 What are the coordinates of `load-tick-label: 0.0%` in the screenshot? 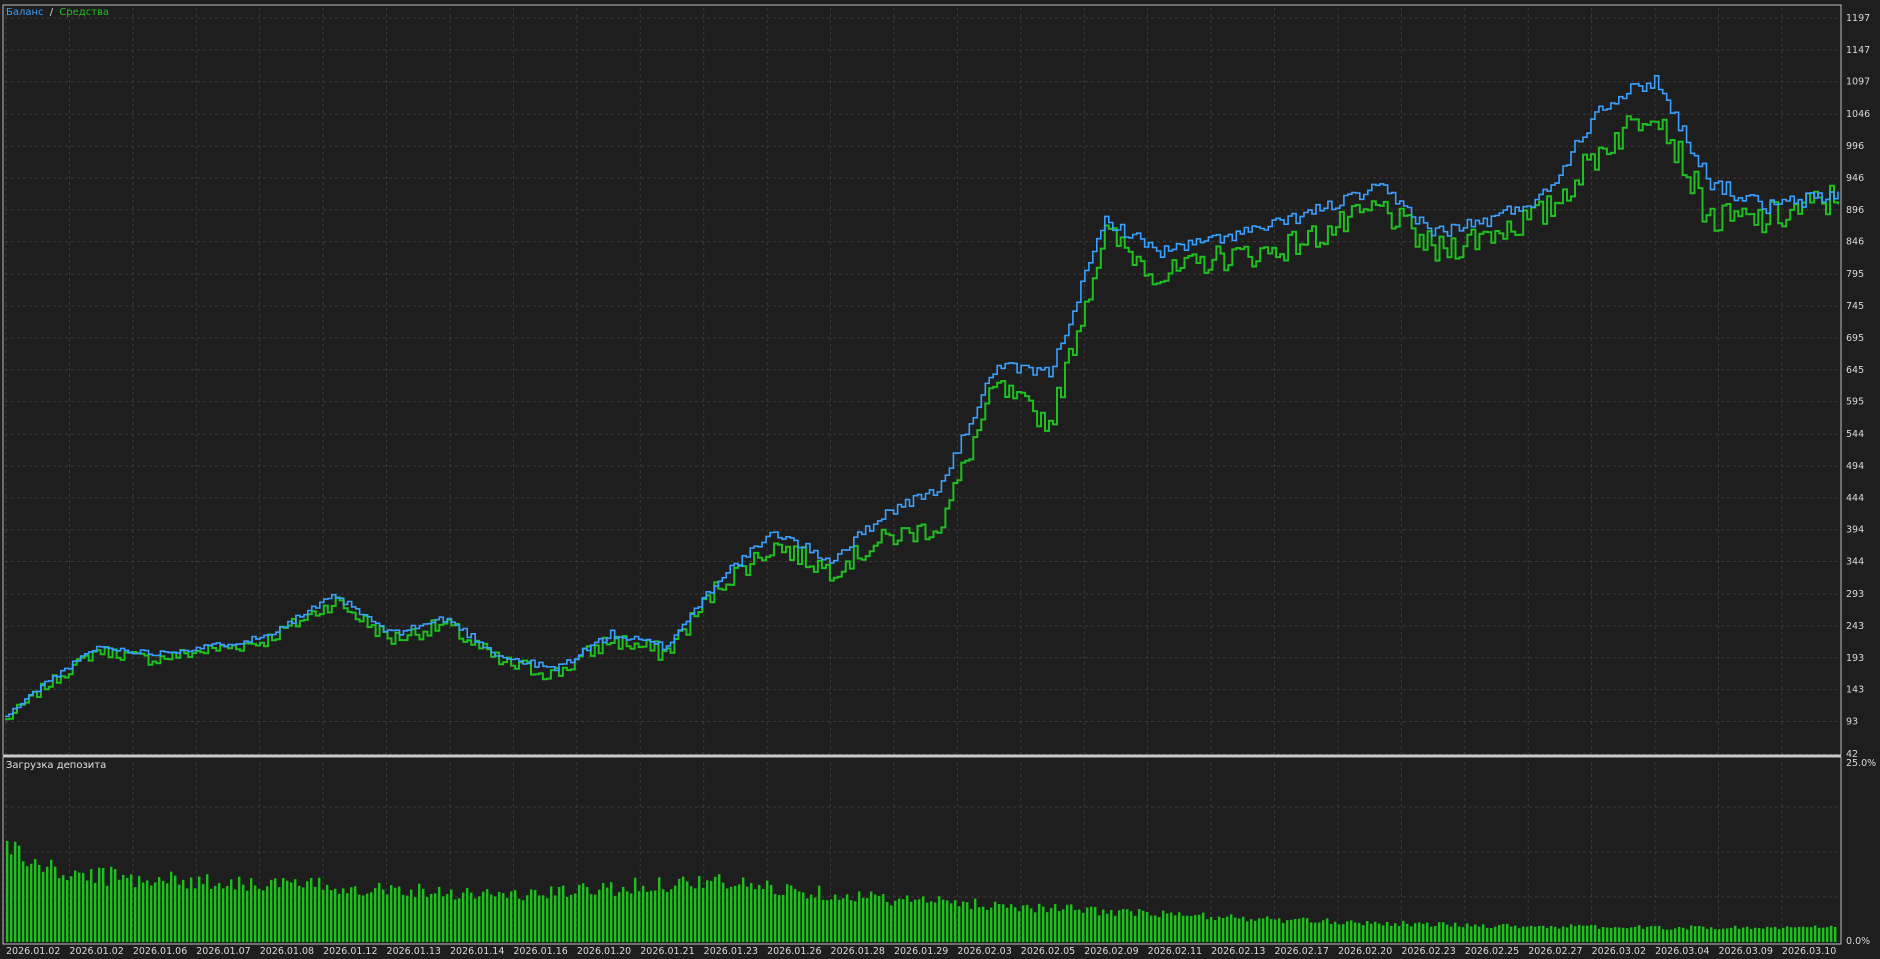 It's located at (1858, 941).